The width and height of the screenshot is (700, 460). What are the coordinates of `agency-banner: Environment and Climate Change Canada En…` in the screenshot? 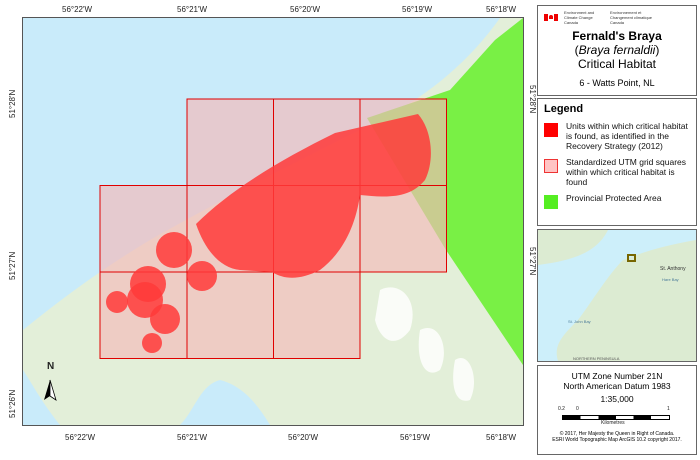 It's located at (617, 17).